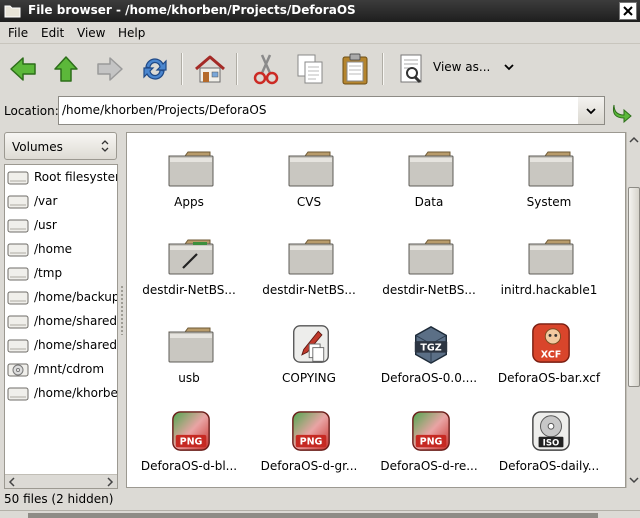  What do you see at coordinates (634, 287) in the screenshot?
I see `scrollbar-thumb` at bounding box center [634, 287].